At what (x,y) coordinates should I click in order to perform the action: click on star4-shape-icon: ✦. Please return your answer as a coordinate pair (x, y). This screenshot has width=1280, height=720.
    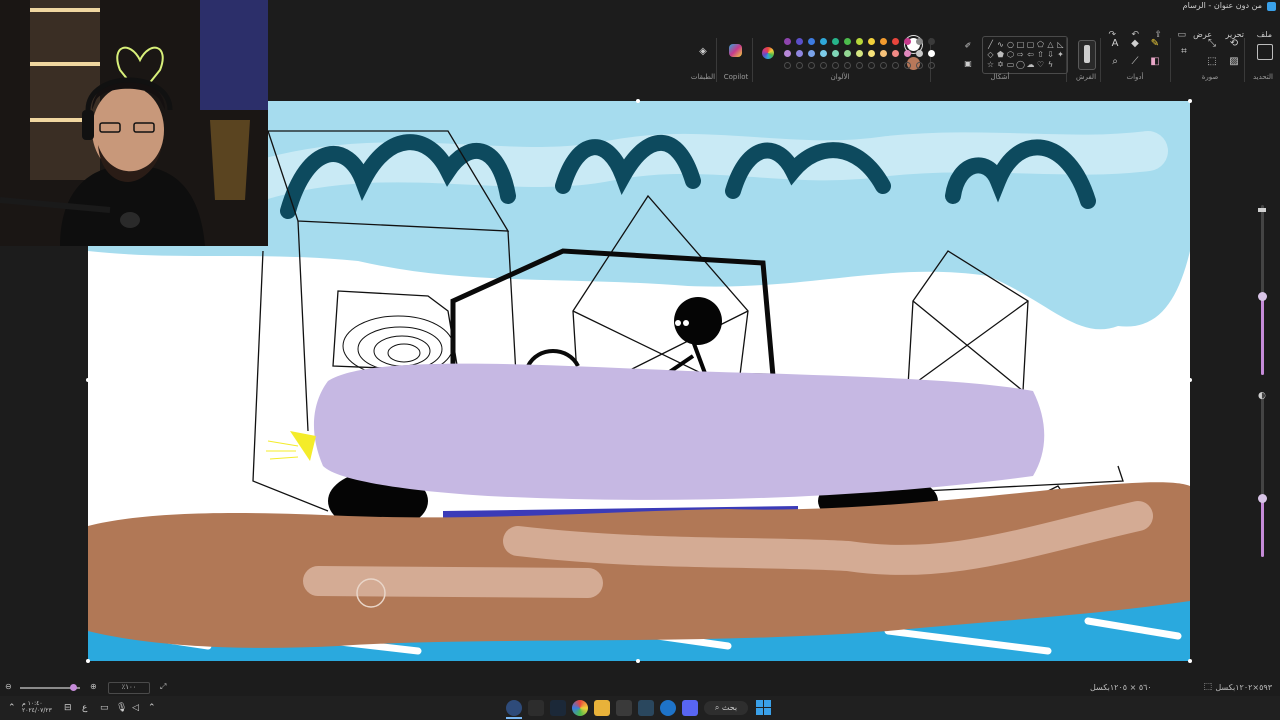
    Looking at the image, I should click on (1060, 54).